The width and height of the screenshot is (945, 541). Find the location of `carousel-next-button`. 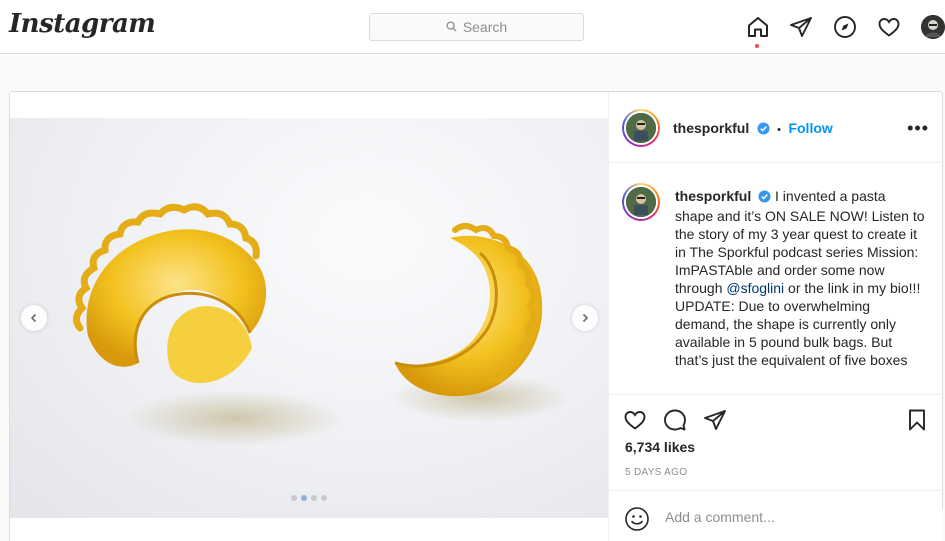

carousel-next-button is located at coordinates (585, 318).